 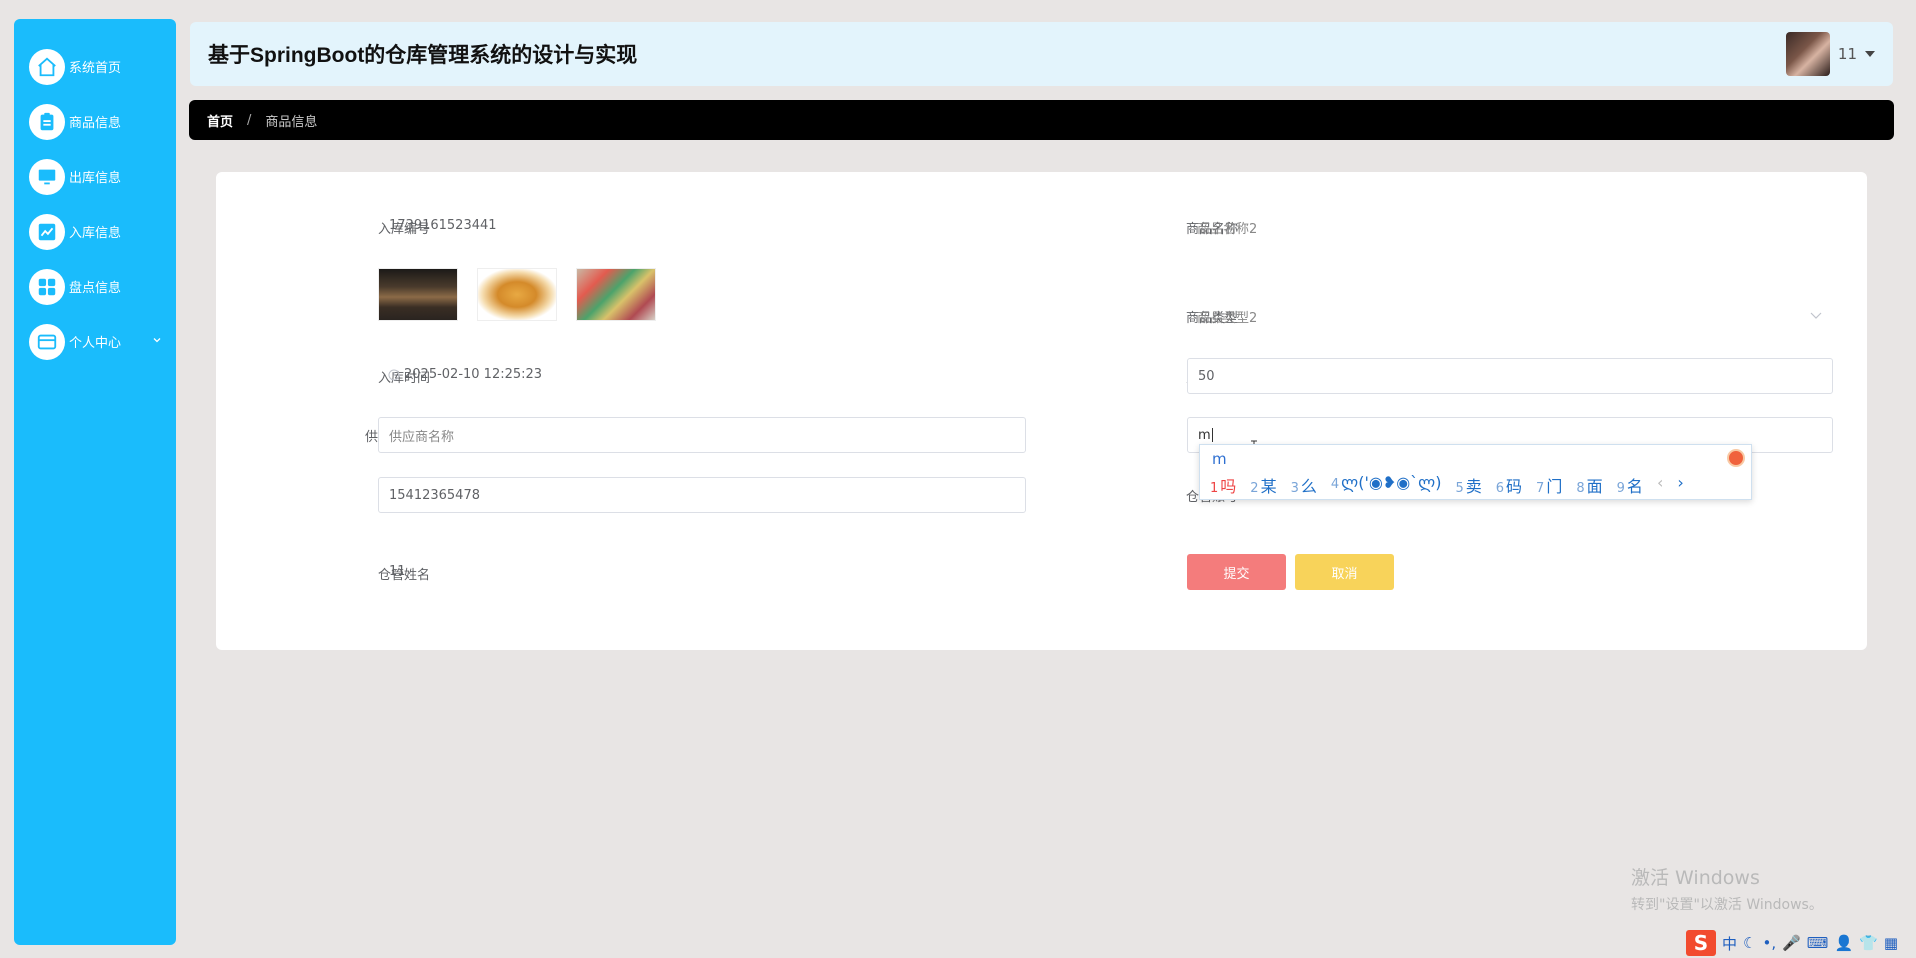 I want to click on breadcrumb: 首页 / 商品信息, so click(x=1041, y=120).